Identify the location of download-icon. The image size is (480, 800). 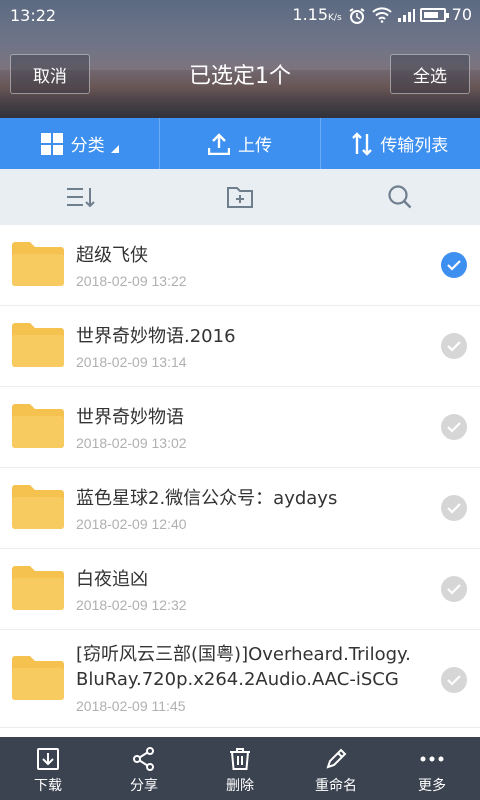
(48, 759).